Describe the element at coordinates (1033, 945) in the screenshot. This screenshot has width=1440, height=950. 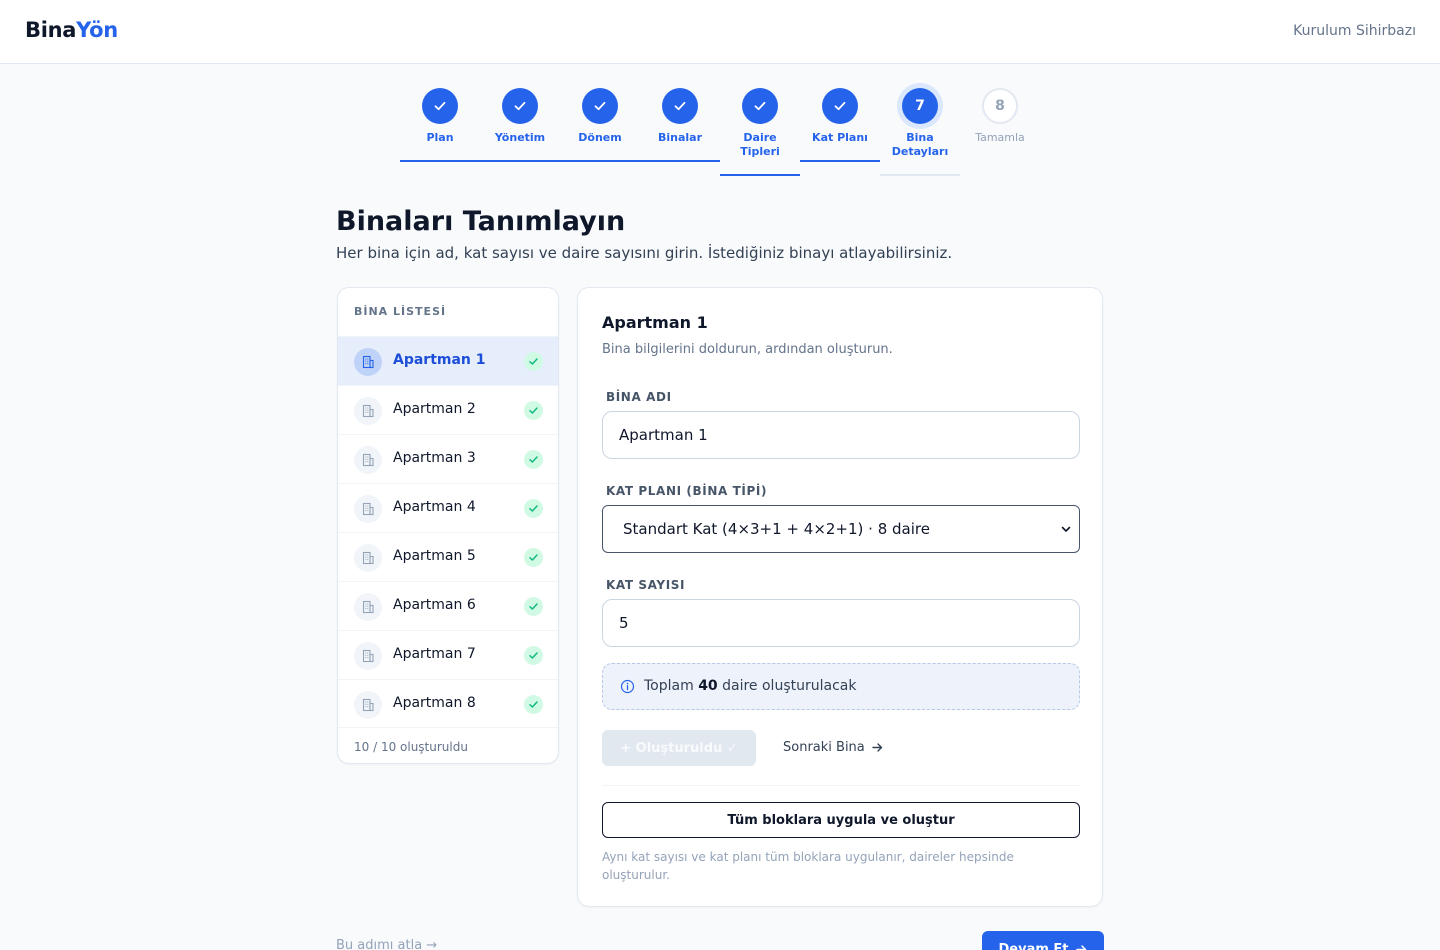
I see `continue-label: Devam Et` at that location.